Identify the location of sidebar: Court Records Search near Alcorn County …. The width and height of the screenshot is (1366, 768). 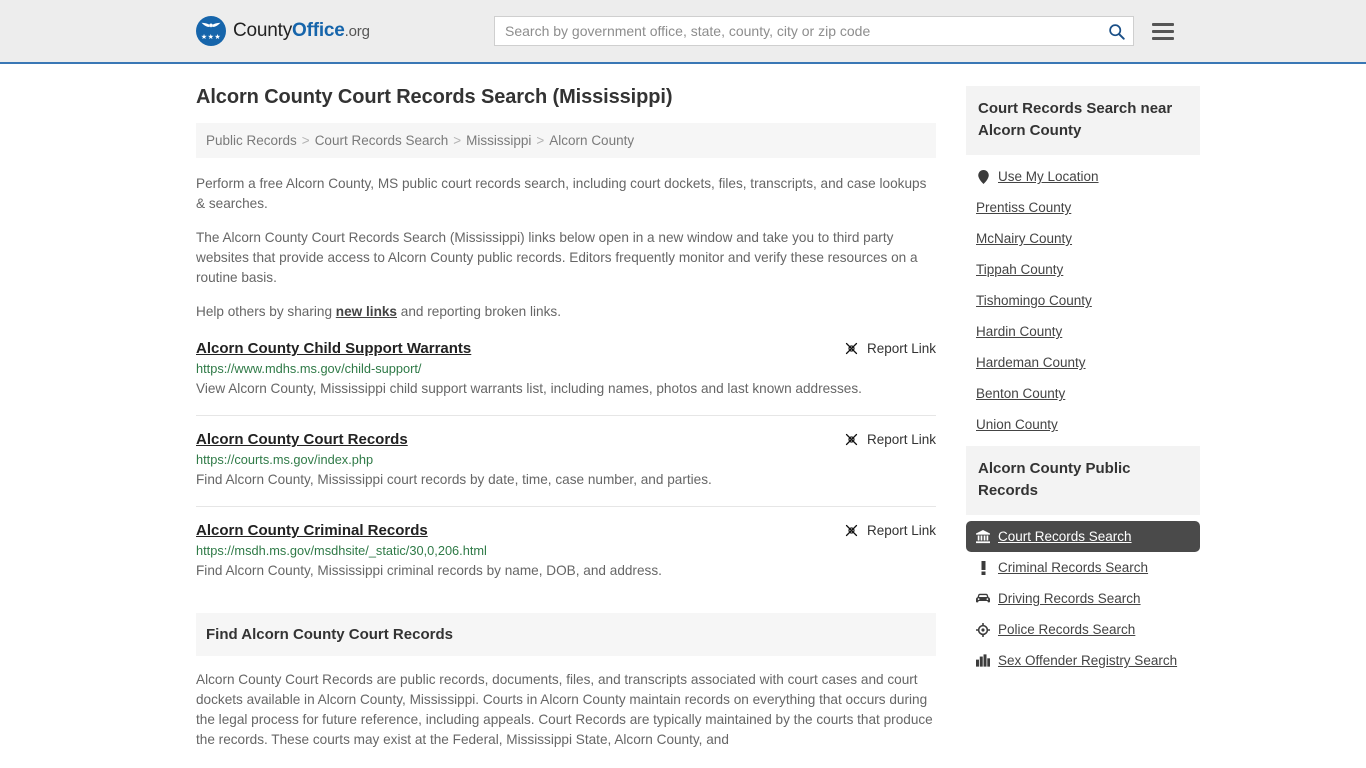
(1083, 418).